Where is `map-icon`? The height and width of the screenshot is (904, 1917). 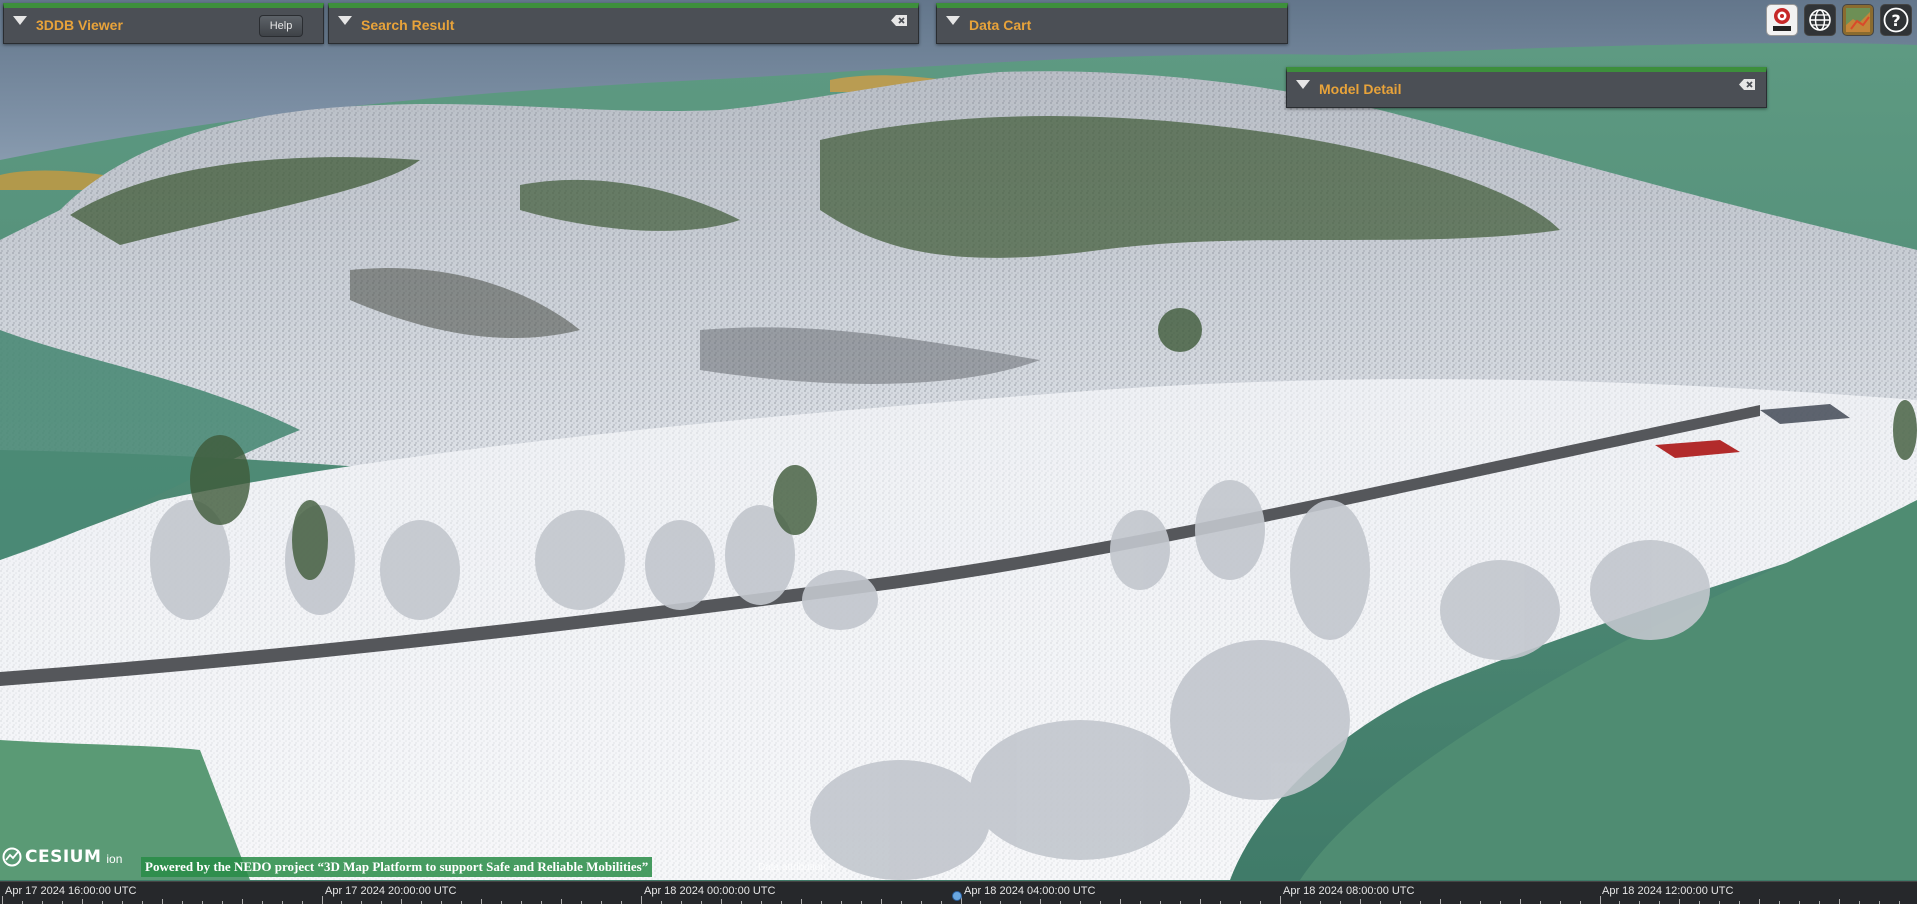
map-icon is located at coordinates (1858, 20).